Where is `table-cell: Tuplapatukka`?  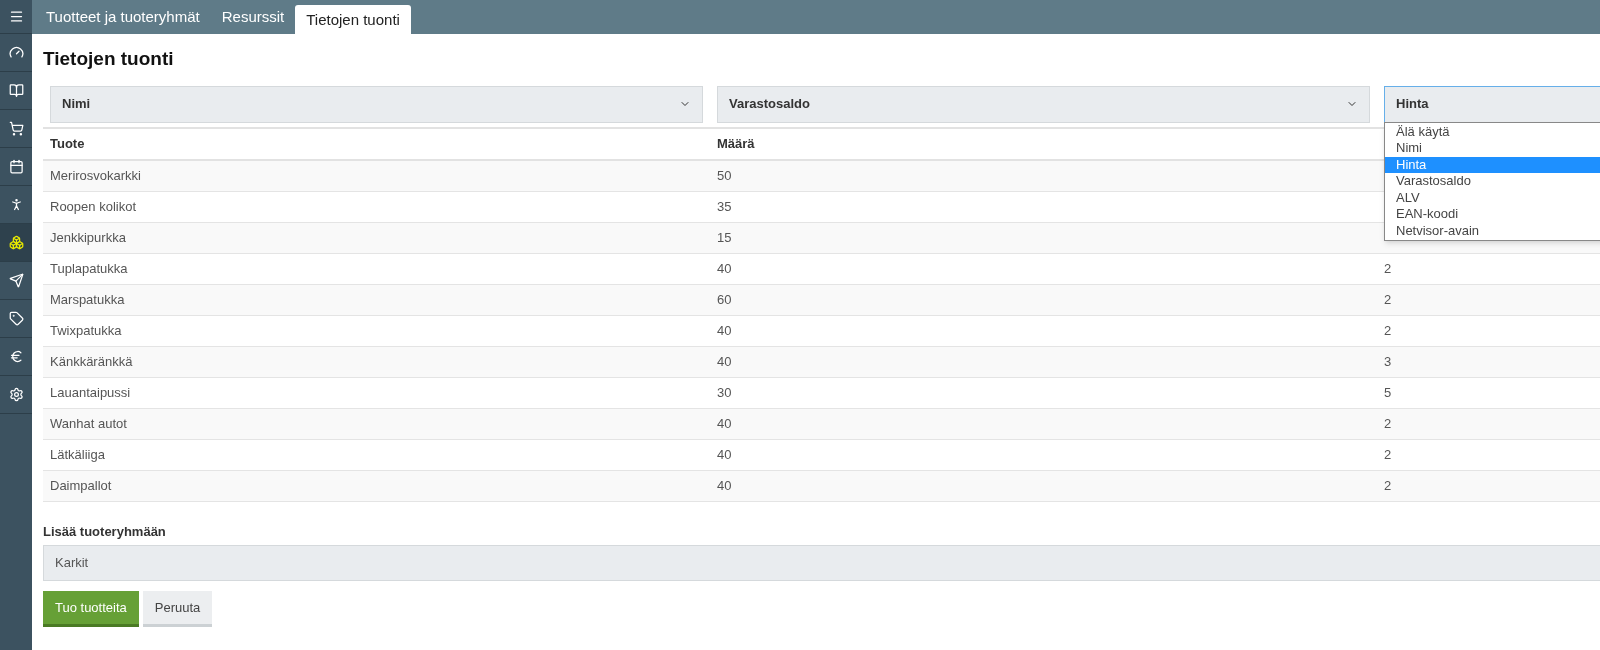 table-cell: Tuplapatukka is located at coordinates (89, 268).